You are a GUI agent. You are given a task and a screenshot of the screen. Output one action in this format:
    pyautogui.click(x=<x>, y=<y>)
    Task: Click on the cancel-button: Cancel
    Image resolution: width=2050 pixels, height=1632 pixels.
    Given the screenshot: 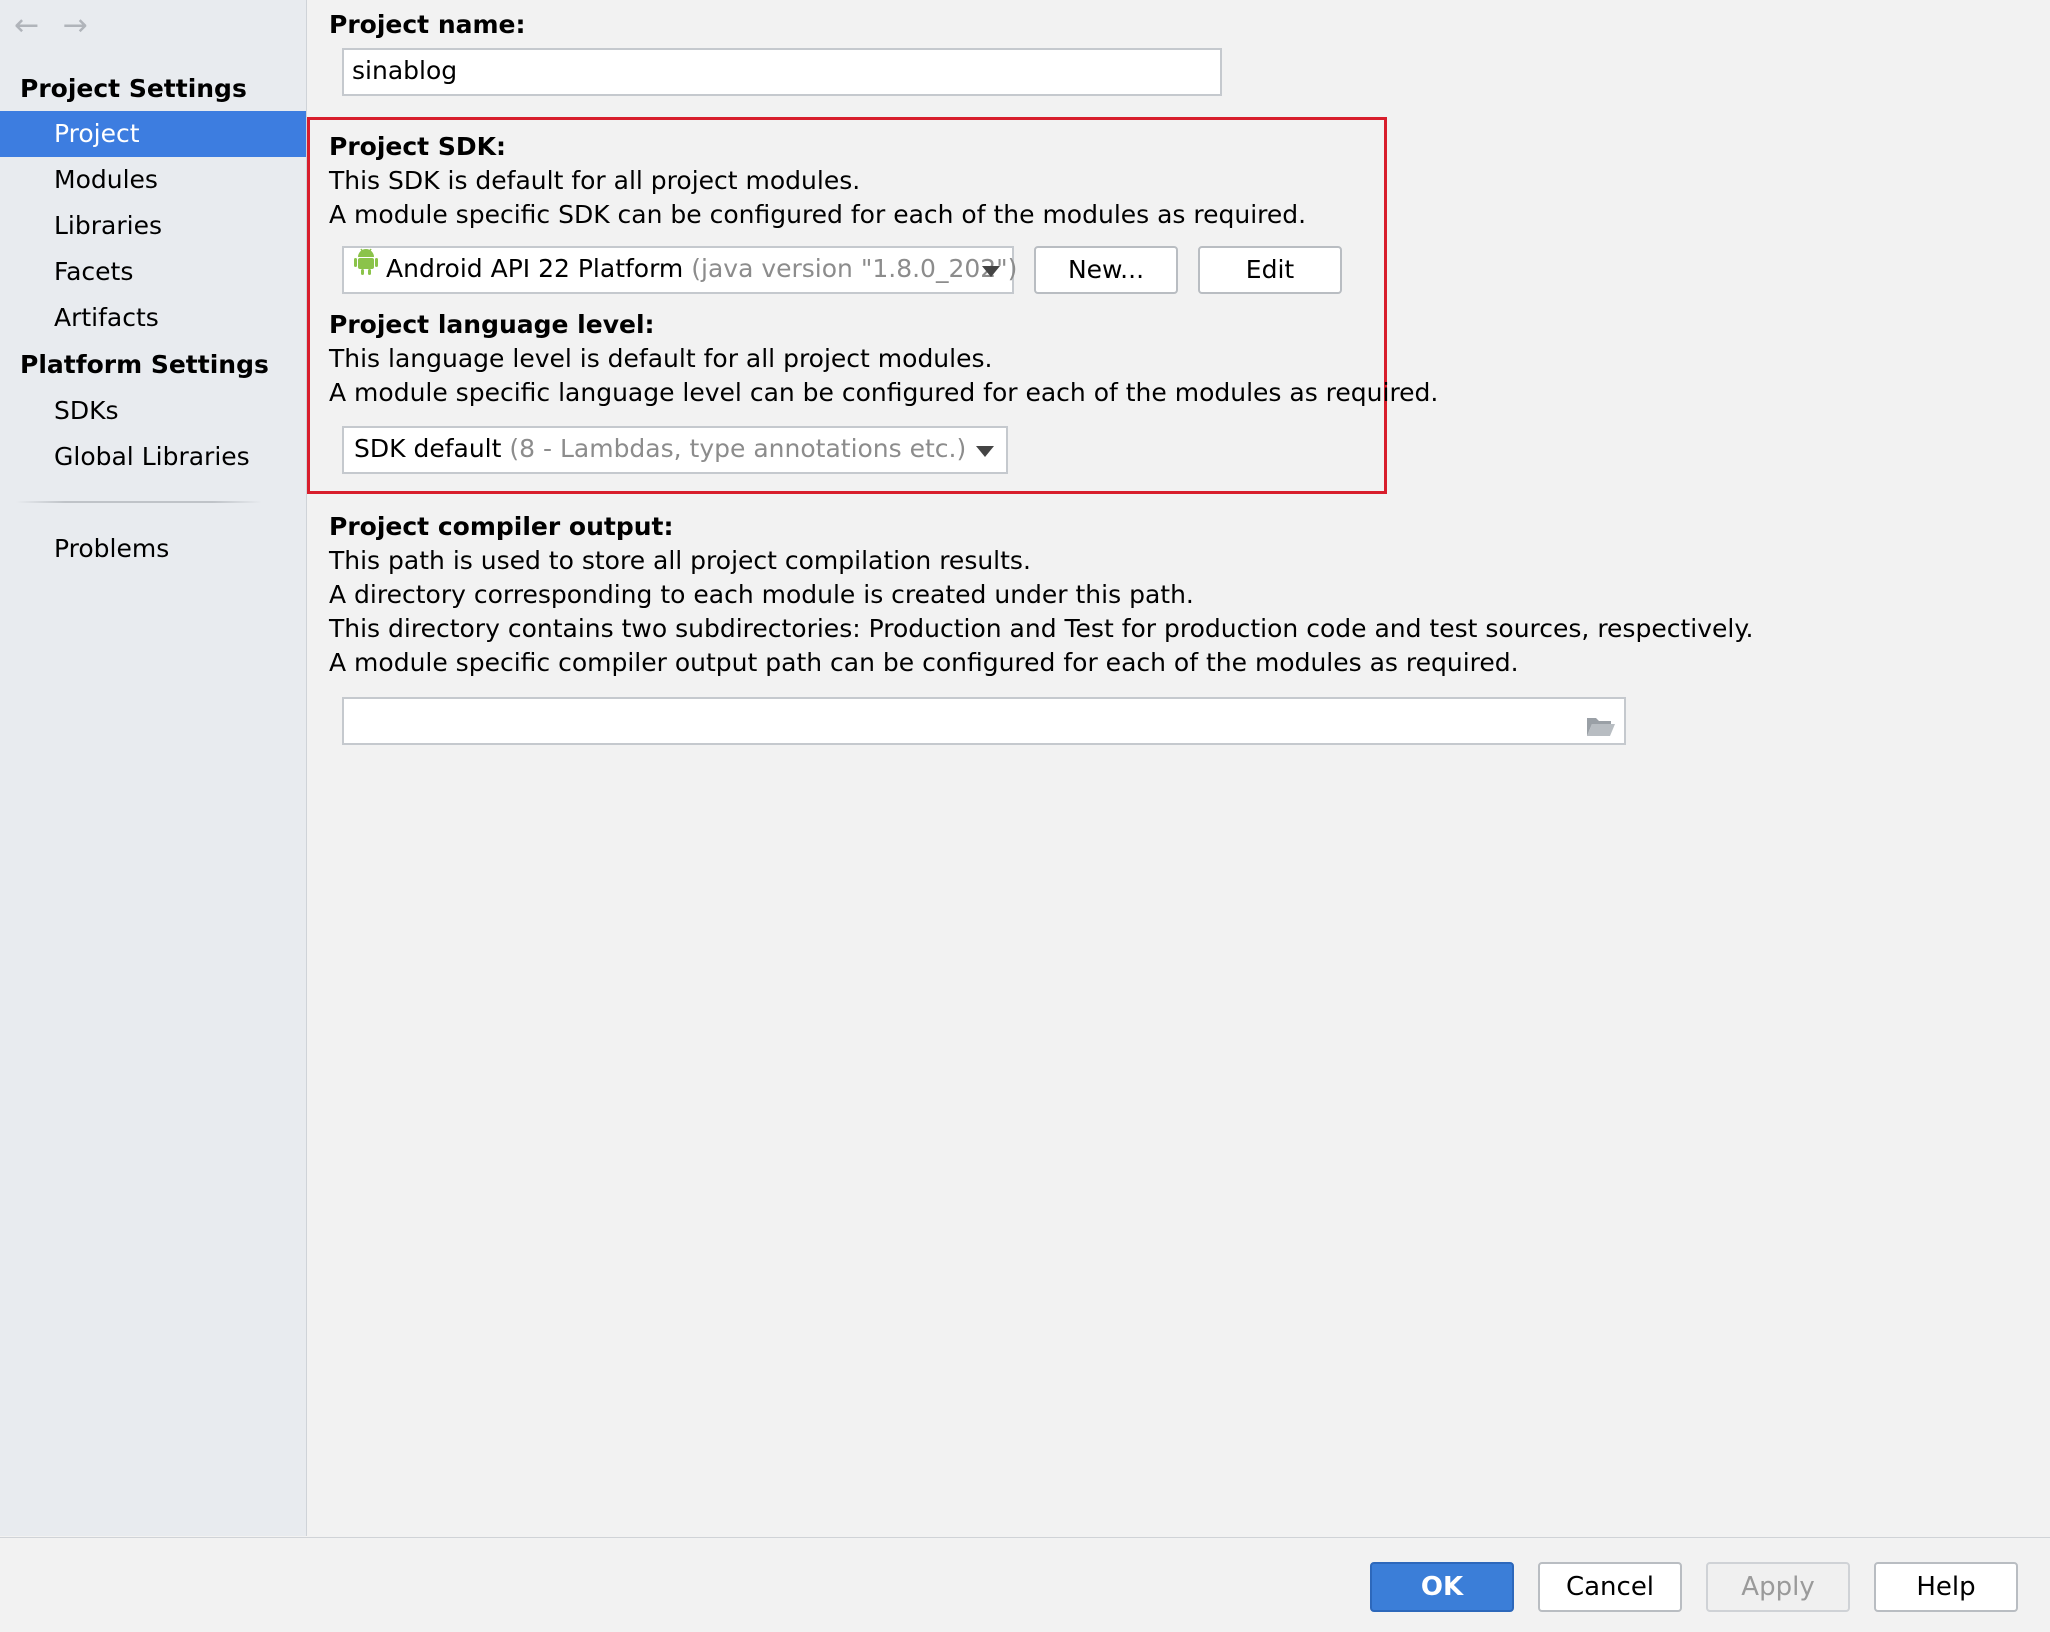 What is the action you would take?
    pyautogui.click(x=1610, y=1587)
    